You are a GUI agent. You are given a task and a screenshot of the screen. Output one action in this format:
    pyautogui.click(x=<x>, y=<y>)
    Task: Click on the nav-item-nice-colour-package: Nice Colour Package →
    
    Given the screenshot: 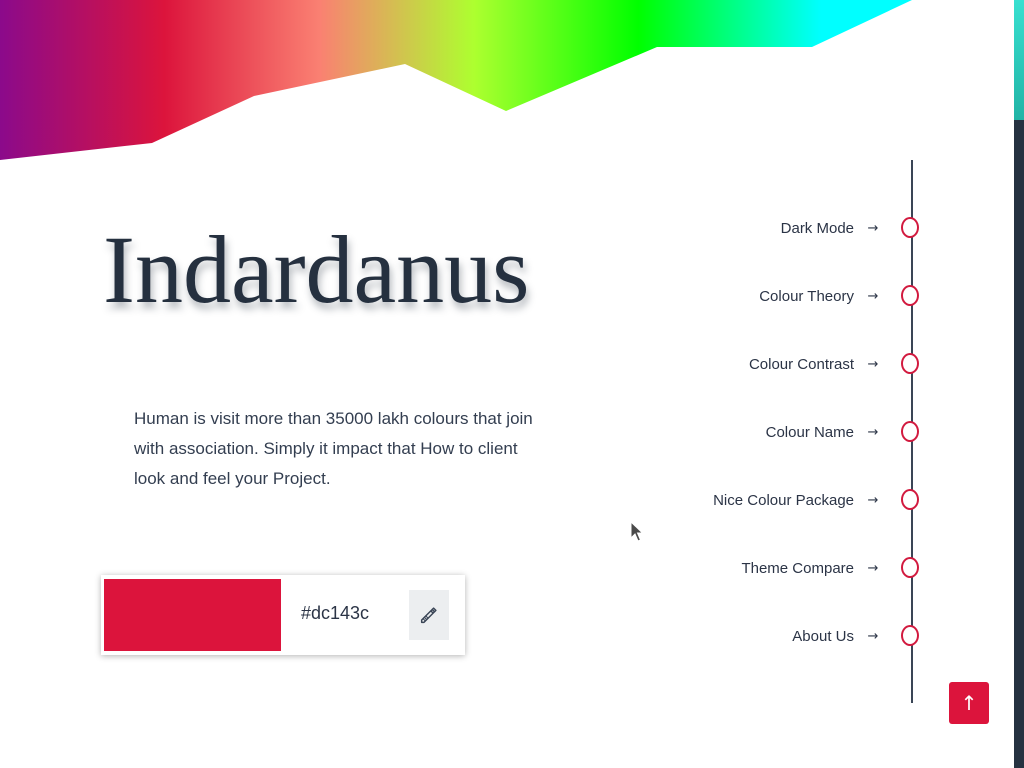 What is the action you would take?
    pyautogui.click(x=796, y=500)
    